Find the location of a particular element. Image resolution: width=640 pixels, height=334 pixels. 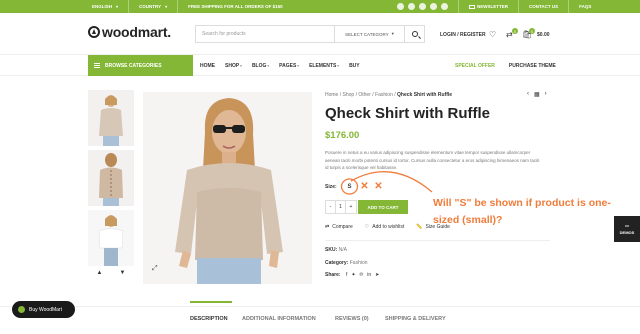

tab-reviews: REVIEWS (0) is located at coordinates (352, 319).